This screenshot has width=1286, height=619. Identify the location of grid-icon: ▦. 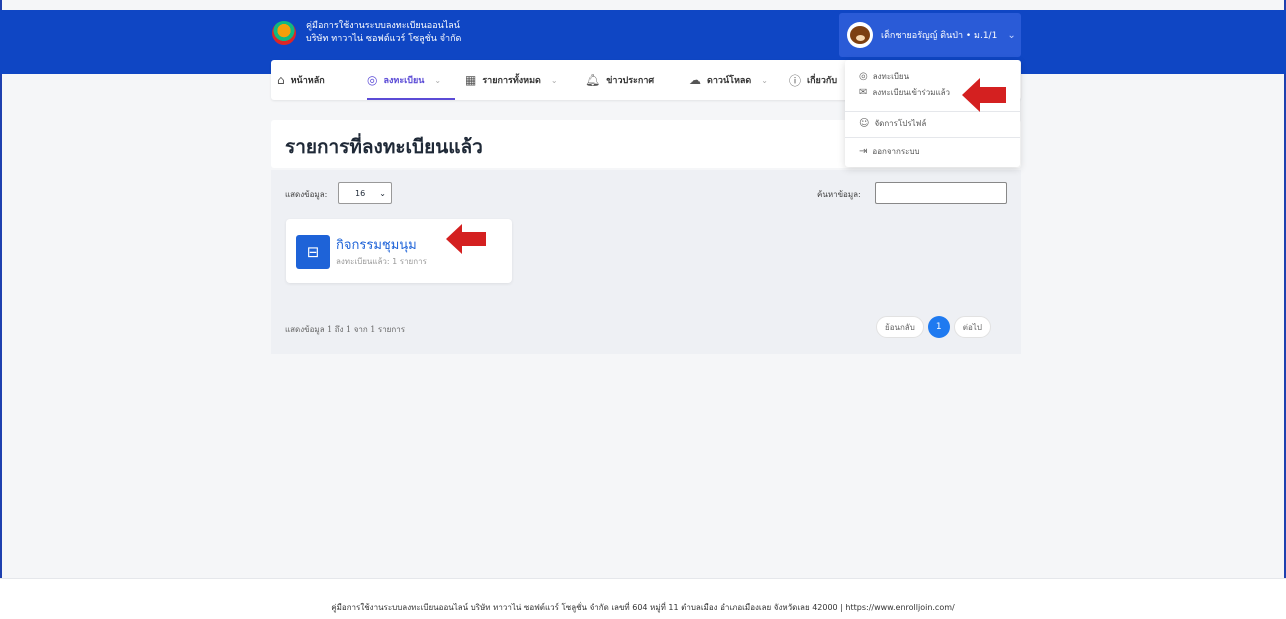
(471, 80).